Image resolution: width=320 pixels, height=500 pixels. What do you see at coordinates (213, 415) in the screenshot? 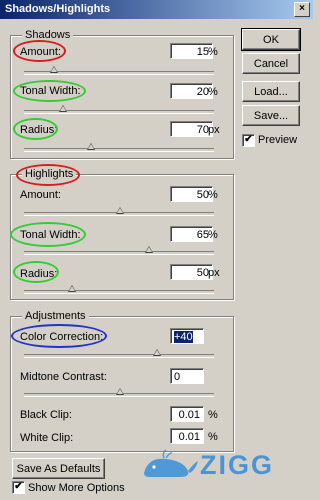
I see `black-clip-unit: %` at bounding box center [213, 415].